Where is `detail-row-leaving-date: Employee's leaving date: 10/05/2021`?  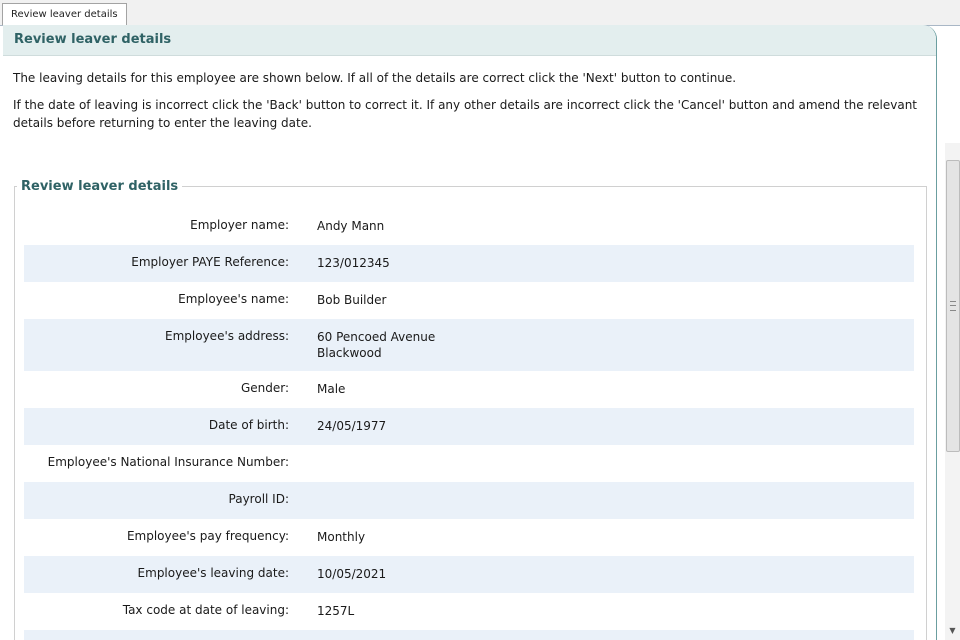
detail-row-leaving-date: Employee's leaving date: 10/05/2021 is located at coordinates (469, 574).